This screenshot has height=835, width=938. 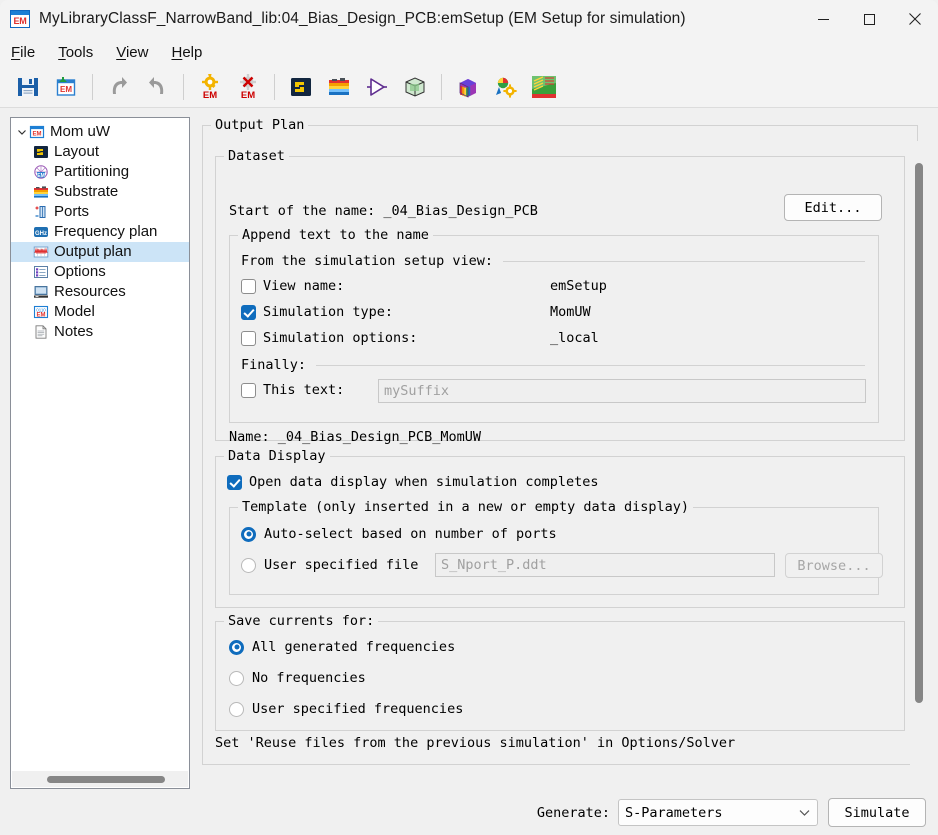 What do you see at coordinates (236, 647) in the screenshot?
I see `all-frequencies-radio` at bounding box center [236, 647].